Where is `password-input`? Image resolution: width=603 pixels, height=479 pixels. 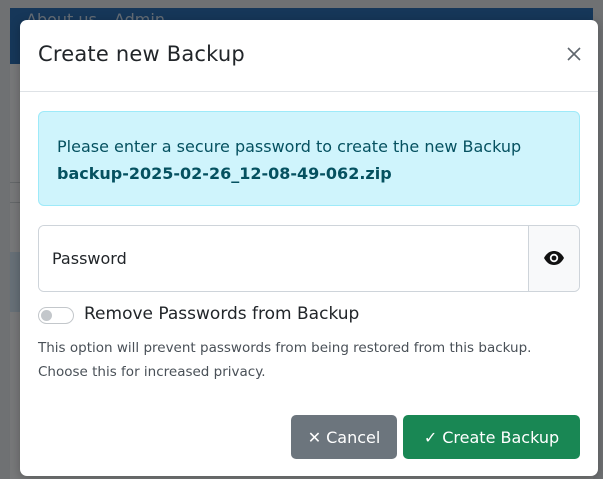 password-input is located at coordinates (284, 258).